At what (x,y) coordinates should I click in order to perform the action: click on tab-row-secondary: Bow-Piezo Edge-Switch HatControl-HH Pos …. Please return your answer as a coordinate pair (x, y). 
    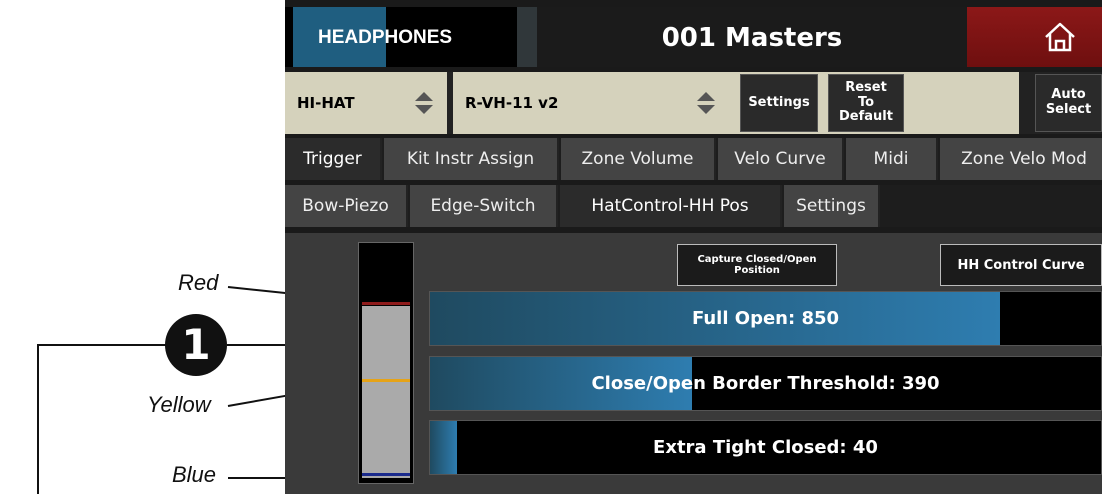
    Looking at the image, I should click on (693, 206).